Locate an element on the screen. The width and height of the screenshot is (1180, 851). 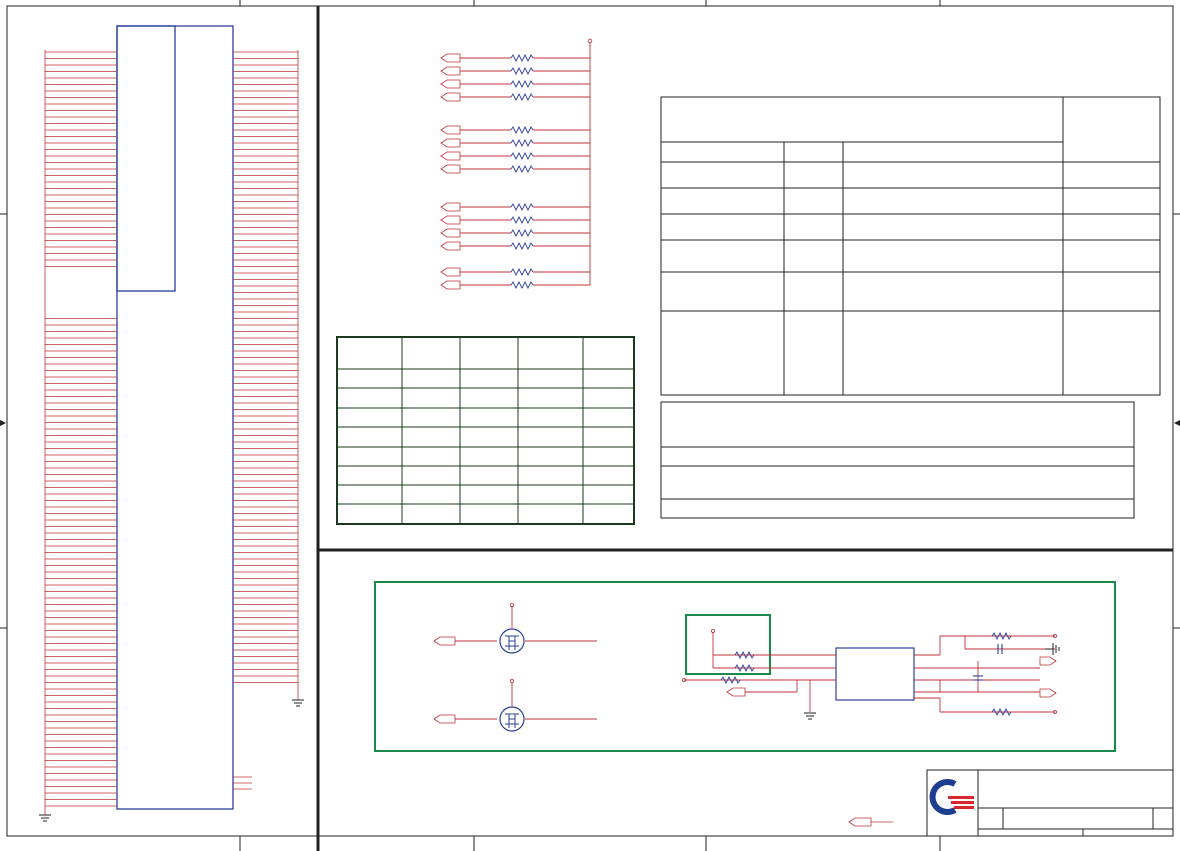
config-table-left is located at coordinates (485, 430).